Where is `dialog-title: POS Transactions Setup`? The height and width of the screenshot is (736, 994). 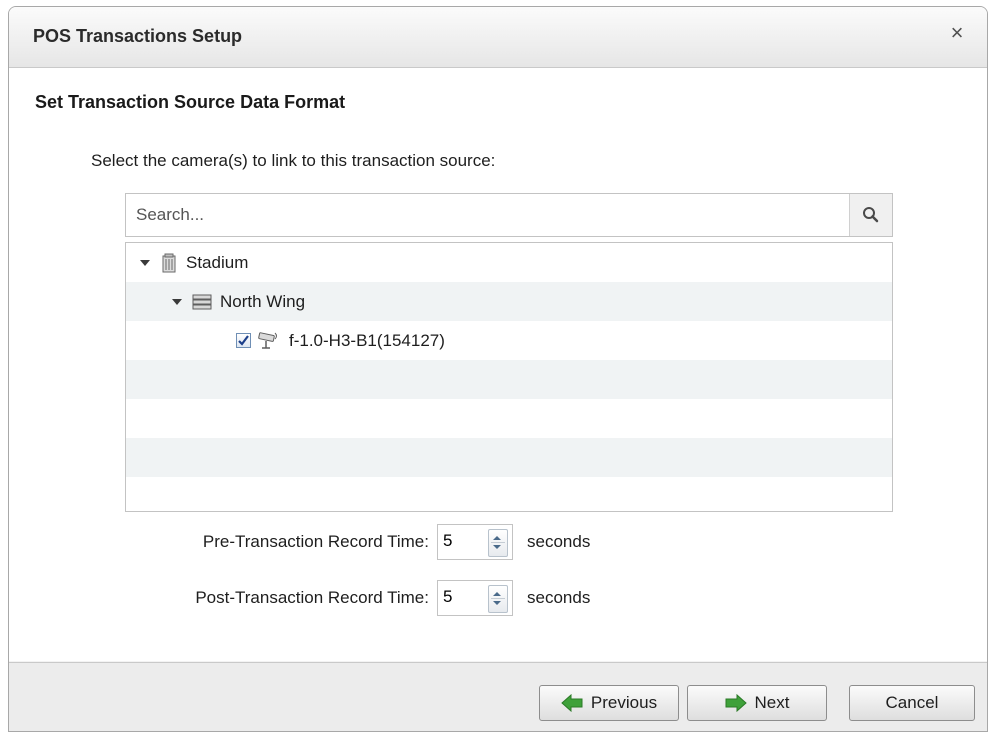
dialog-title: POS Transactions Setup is located at coordinates (138, 36).